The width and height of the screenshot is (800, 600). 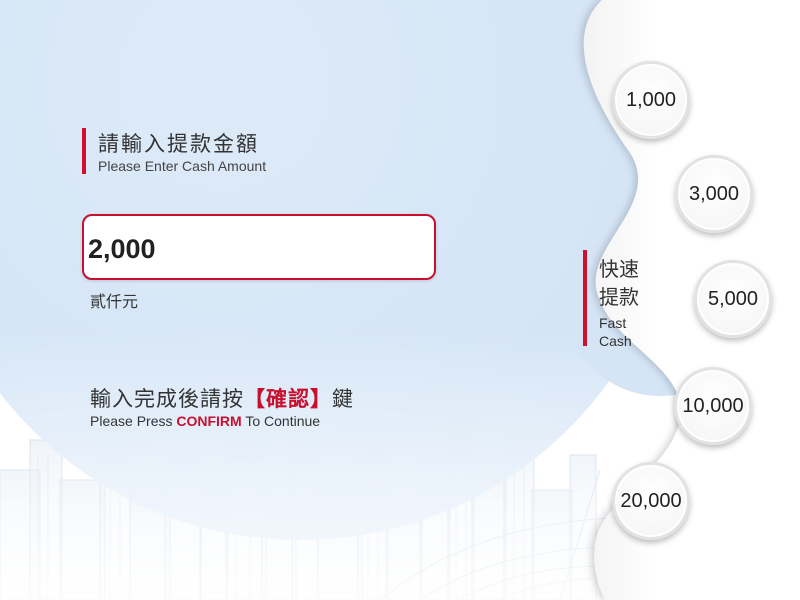 What do you see at coordinates (629, 332) in the screenshot?
I see `fast-cash-title-english: Fast Cash` at bounding box center [629, 332].